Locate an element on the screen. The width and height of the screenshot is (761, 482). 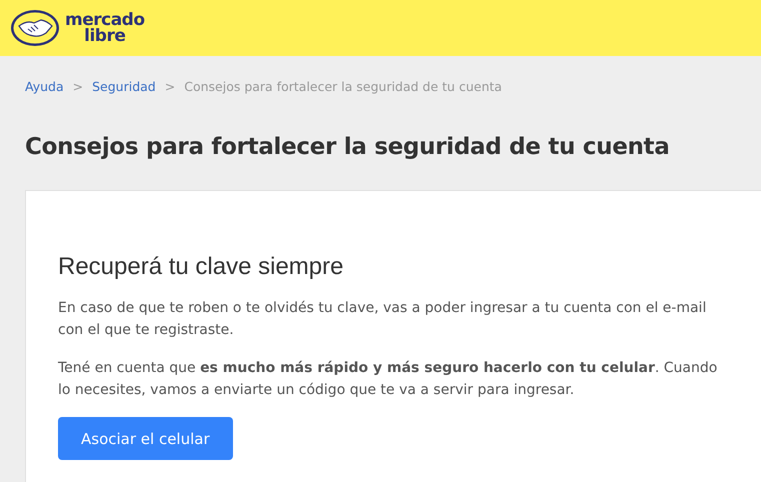
associate-phone-button: Asociar el celular is located at coordinates (145, 438).